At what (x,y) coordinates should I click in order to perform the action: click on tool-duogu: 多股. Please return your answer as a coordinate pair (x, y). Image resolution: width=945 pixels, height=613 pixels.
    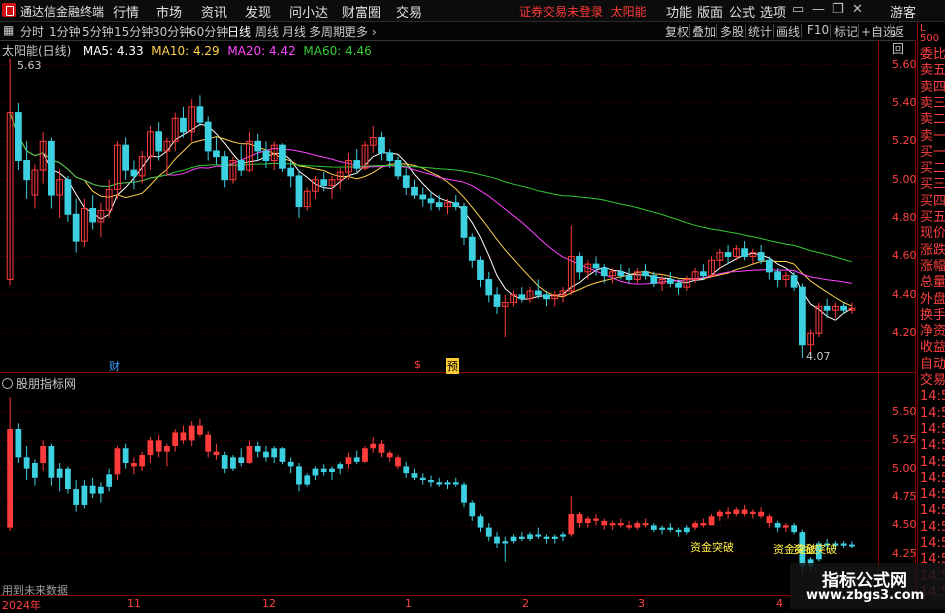
    Looking at the image, I should click on (732, 31).